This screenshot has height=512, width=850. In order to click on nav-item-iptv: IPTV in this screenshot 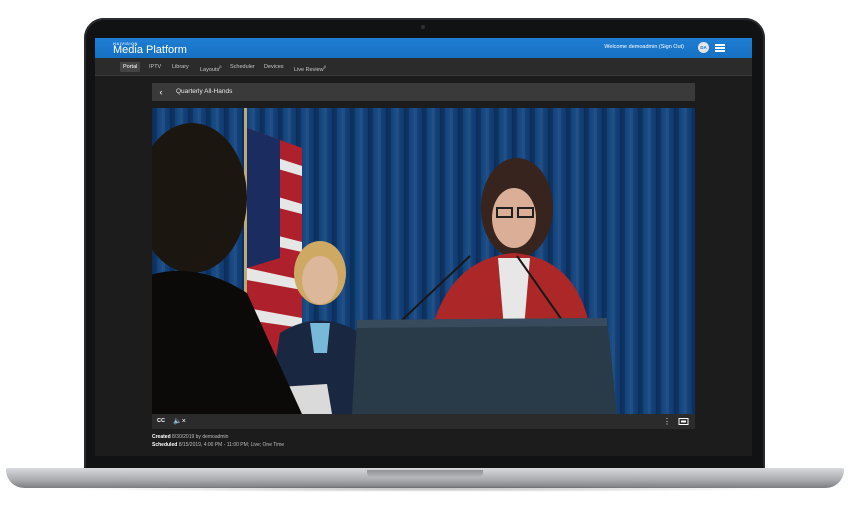, I will do `click(155, 67)`.